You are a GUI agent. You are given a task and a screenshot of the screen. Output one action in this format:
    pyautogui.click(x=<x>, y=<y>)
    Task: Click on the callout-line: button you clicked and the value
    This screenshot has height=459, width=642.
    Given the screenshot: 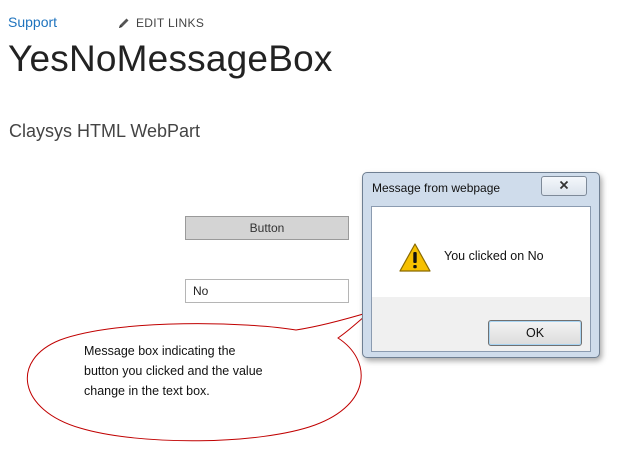 What is the action you would take?
    pyautogui.click(x=173, y=371)
    